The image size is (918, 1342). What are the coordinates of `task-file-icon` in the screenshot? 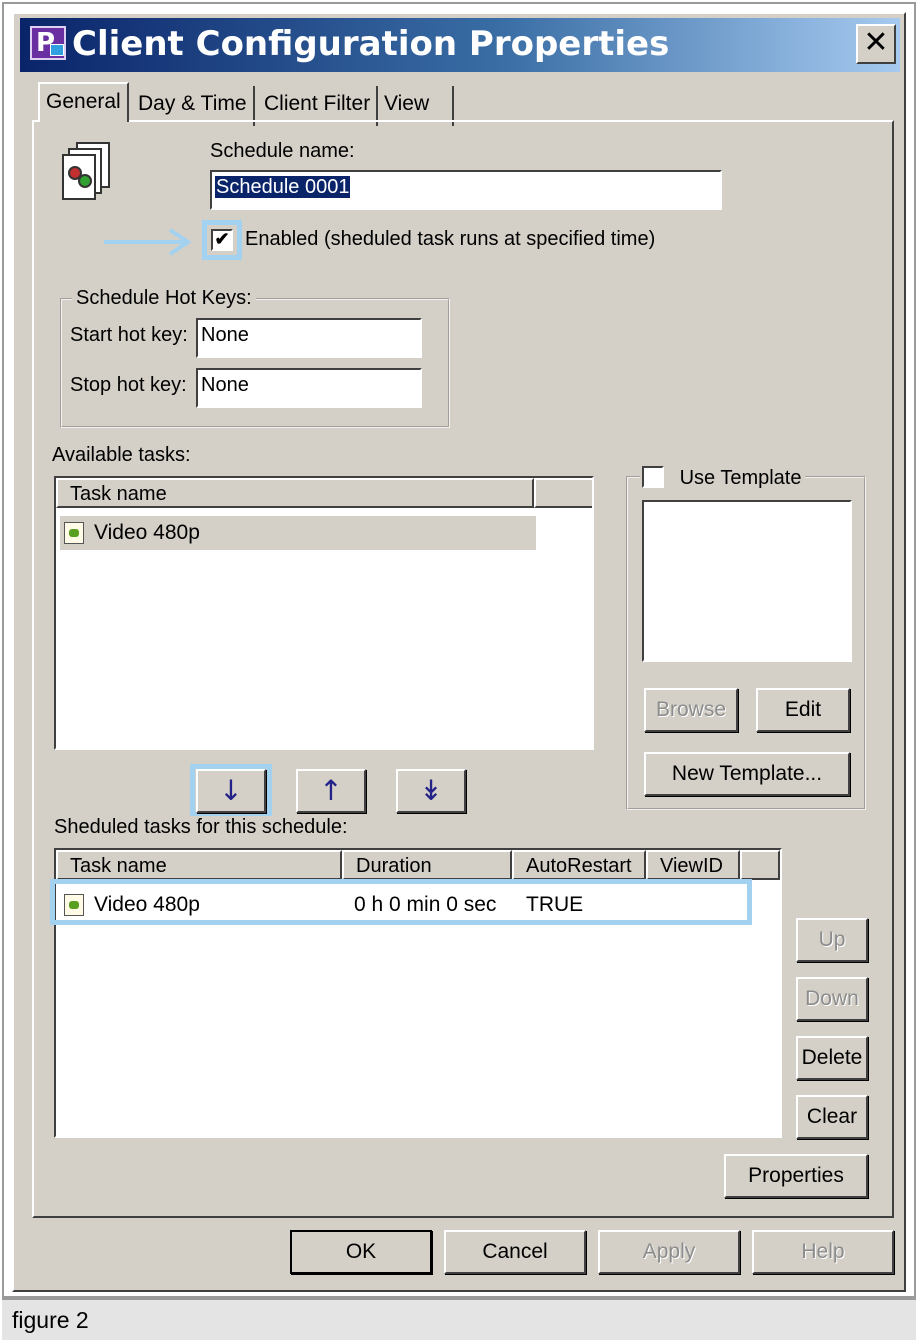 It's located at (74, 533).